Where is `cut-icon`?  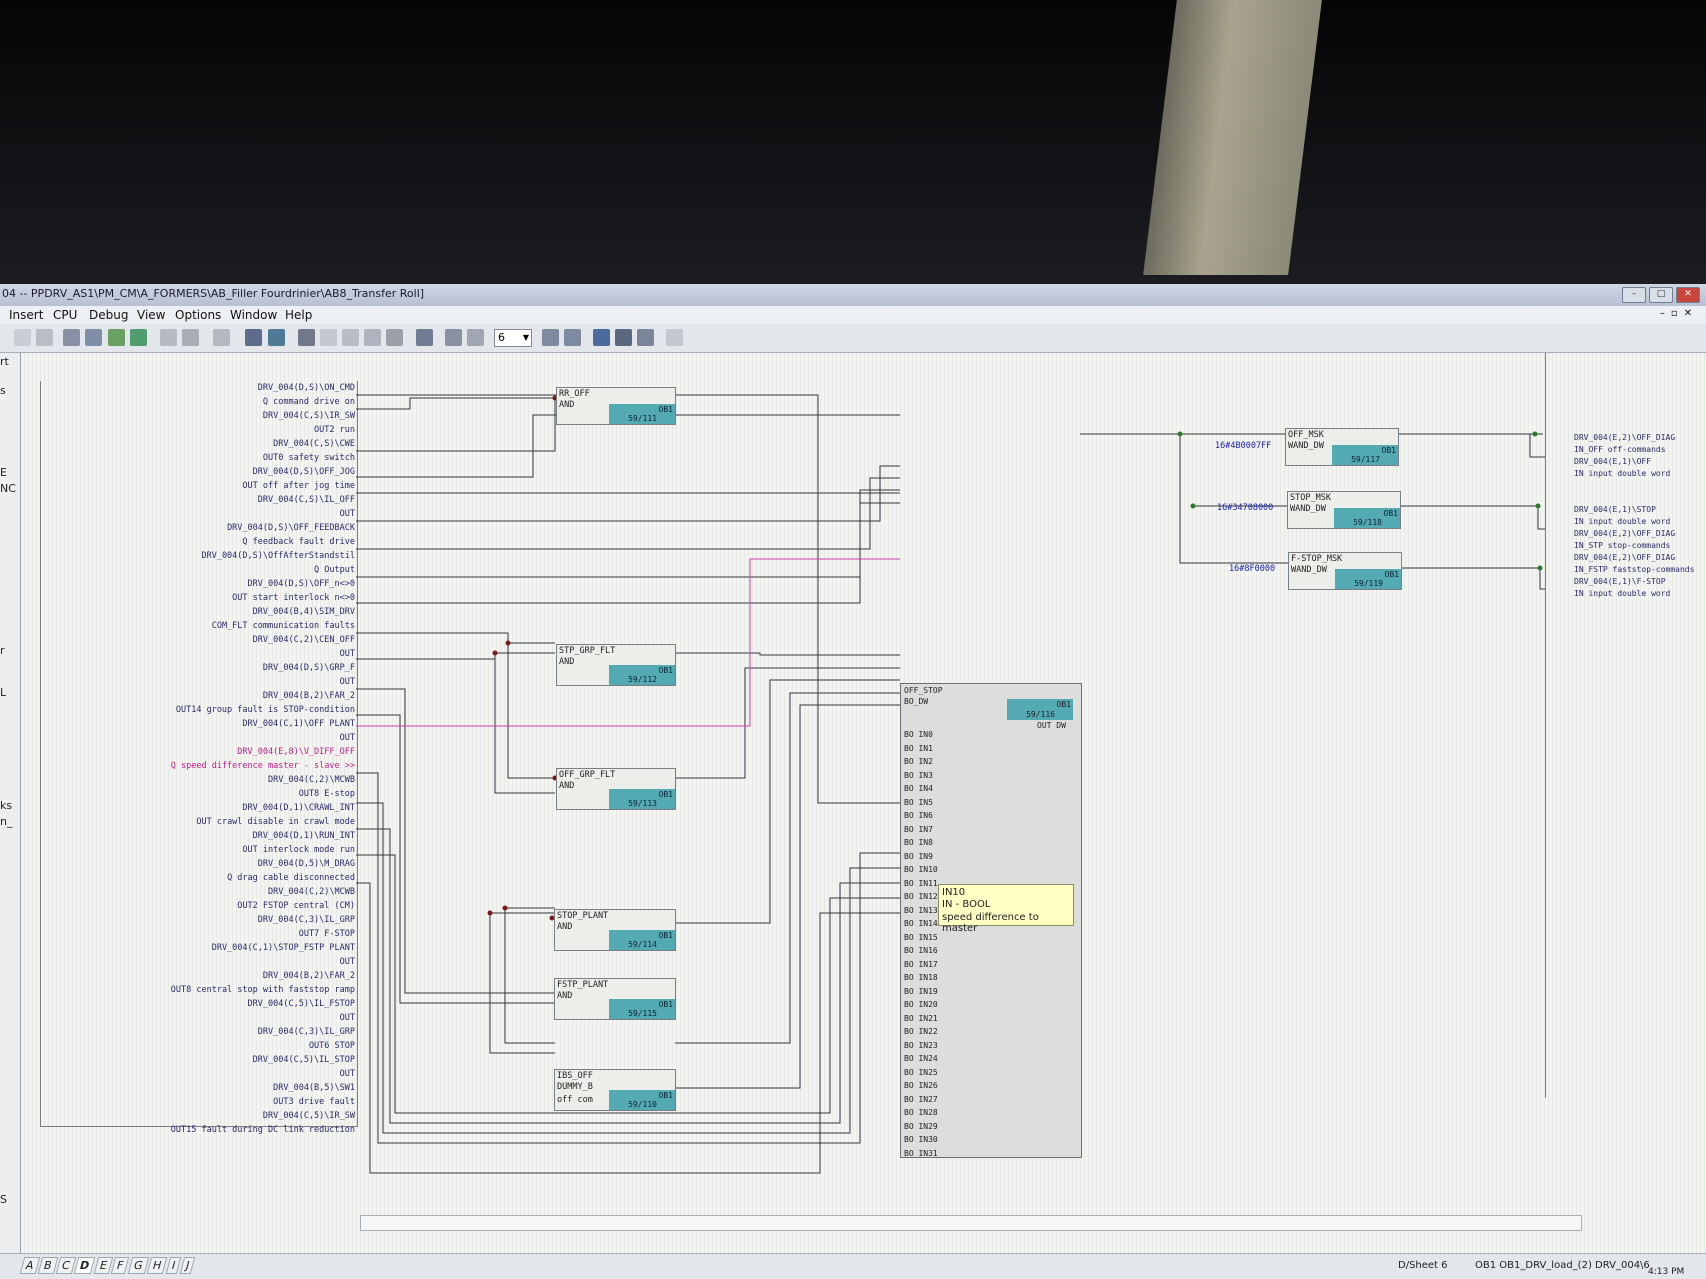 cut-icon is located at coordinates (350, 337).